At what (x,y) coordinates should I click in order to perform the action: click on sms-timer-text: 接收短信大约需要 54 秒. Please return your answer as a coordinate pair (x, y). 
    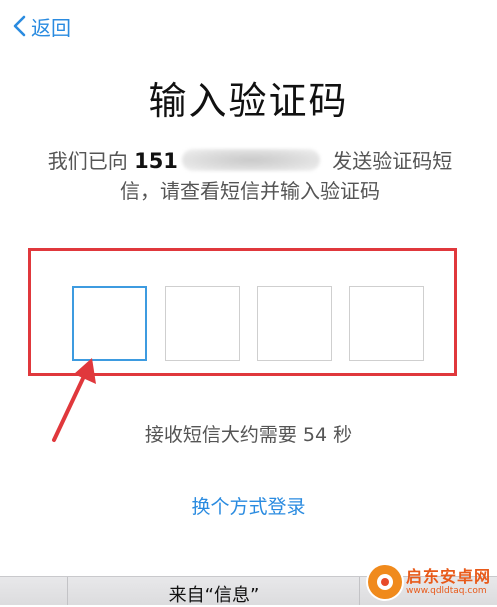
    Looking at the image, I should click on (248, 435).